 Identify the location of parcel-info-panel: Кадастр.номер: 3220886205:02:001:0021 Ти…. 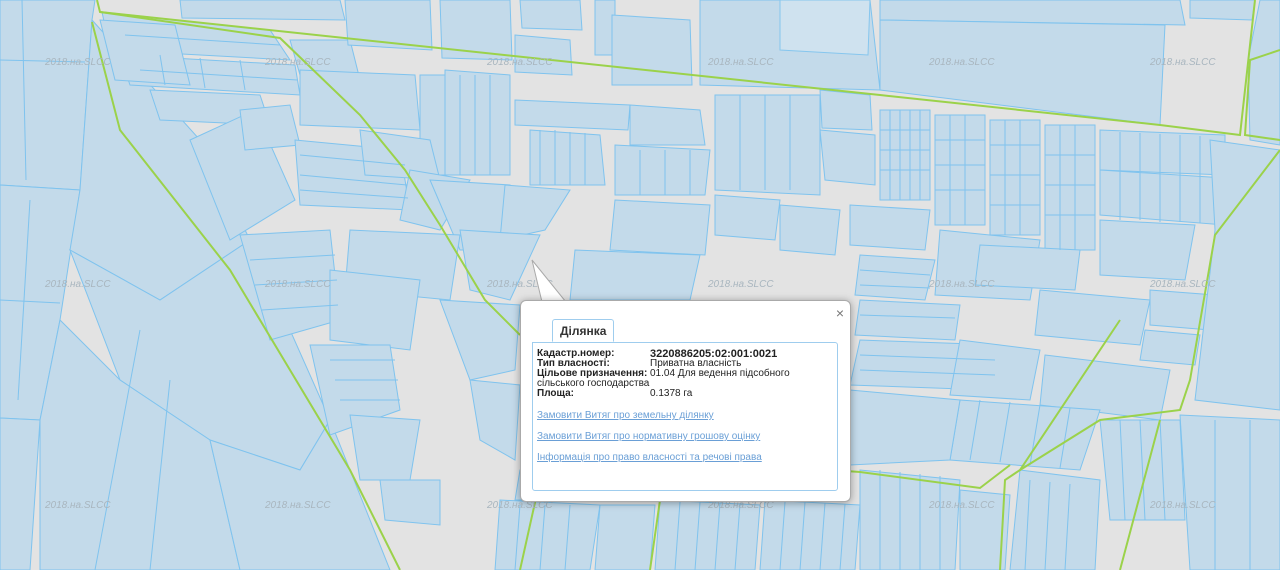
(685, 416).